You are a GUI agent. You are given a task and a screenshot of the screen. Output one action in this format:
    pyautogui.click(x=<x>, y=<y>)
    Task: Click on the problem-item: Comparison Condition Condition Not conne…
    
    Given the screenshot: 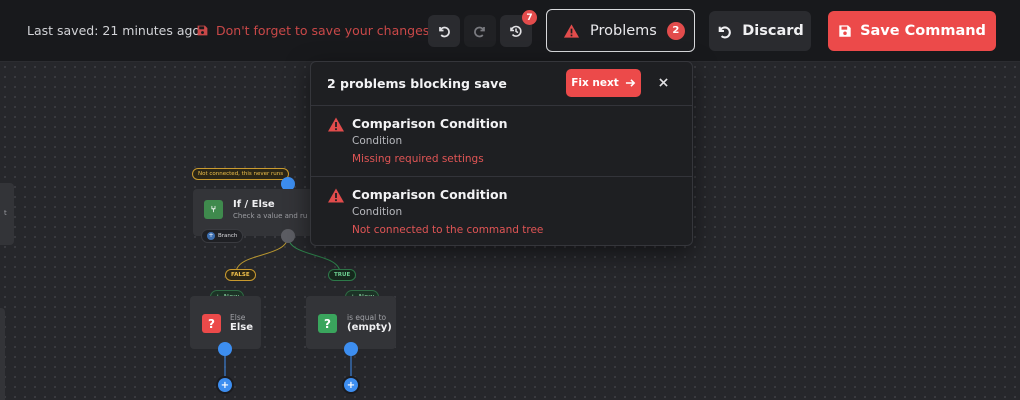 What is the action you would take?
    pyautogui.click(x=501, y=211)
    